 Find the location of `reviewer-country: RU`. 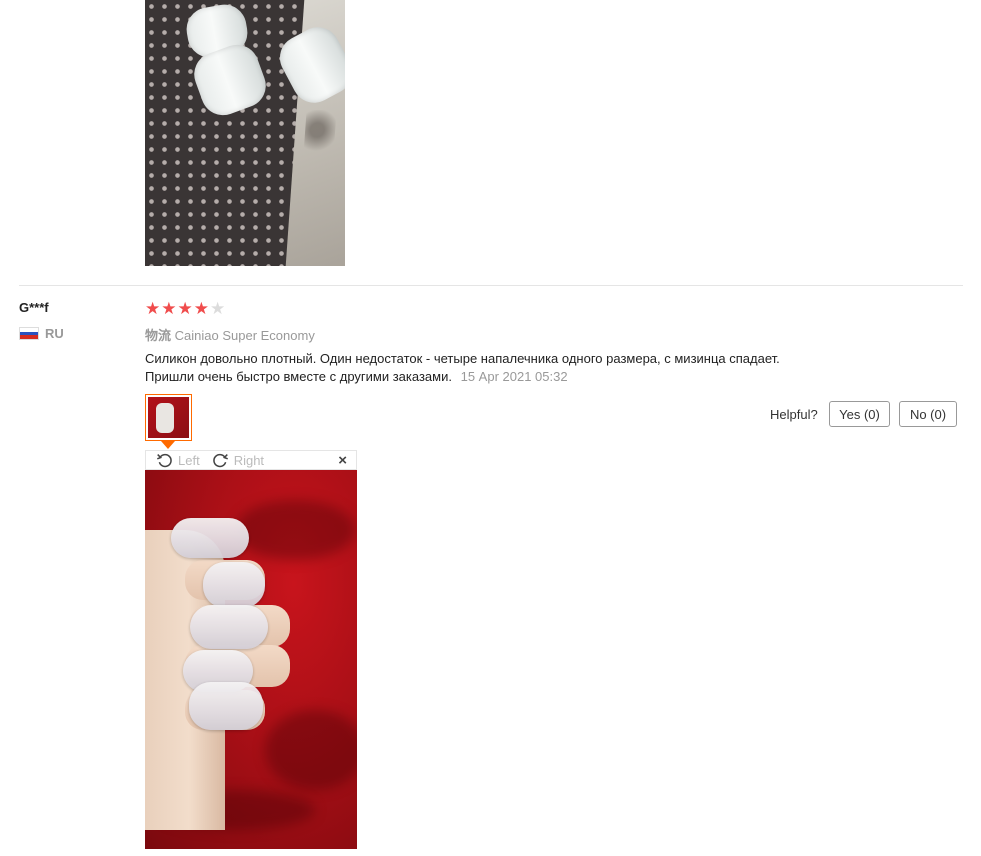

reviewer-country: RU is located at coordinates (41, 333).